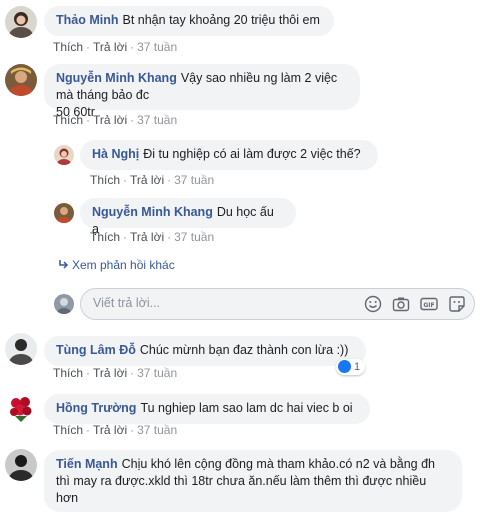 The width and height of the screenshot is (484, 512). What do you see at coordinates (65, 265) in the screenshot?
I see `reply-arrow-icon` at bounding box center [65, 265].